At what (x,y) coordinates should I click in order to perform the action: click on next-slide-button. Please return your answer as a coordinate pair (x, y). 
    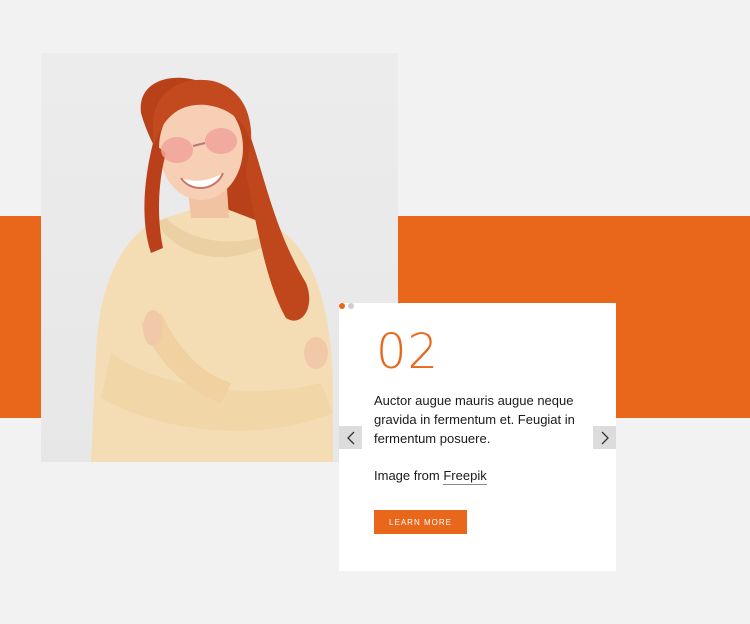
    Looking at the image, I should click on (604, 437).